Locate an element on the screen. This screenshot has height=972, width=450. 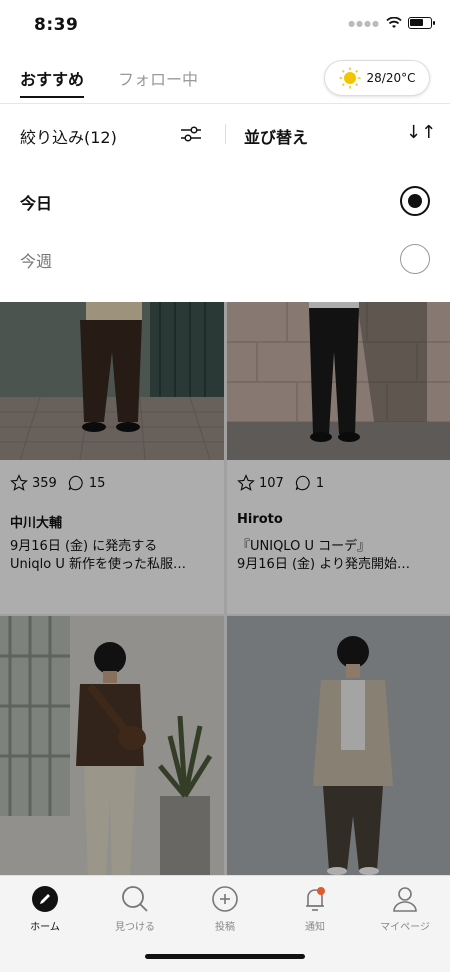
nav-mypage: マイページ is located at coordinates (405, 908).